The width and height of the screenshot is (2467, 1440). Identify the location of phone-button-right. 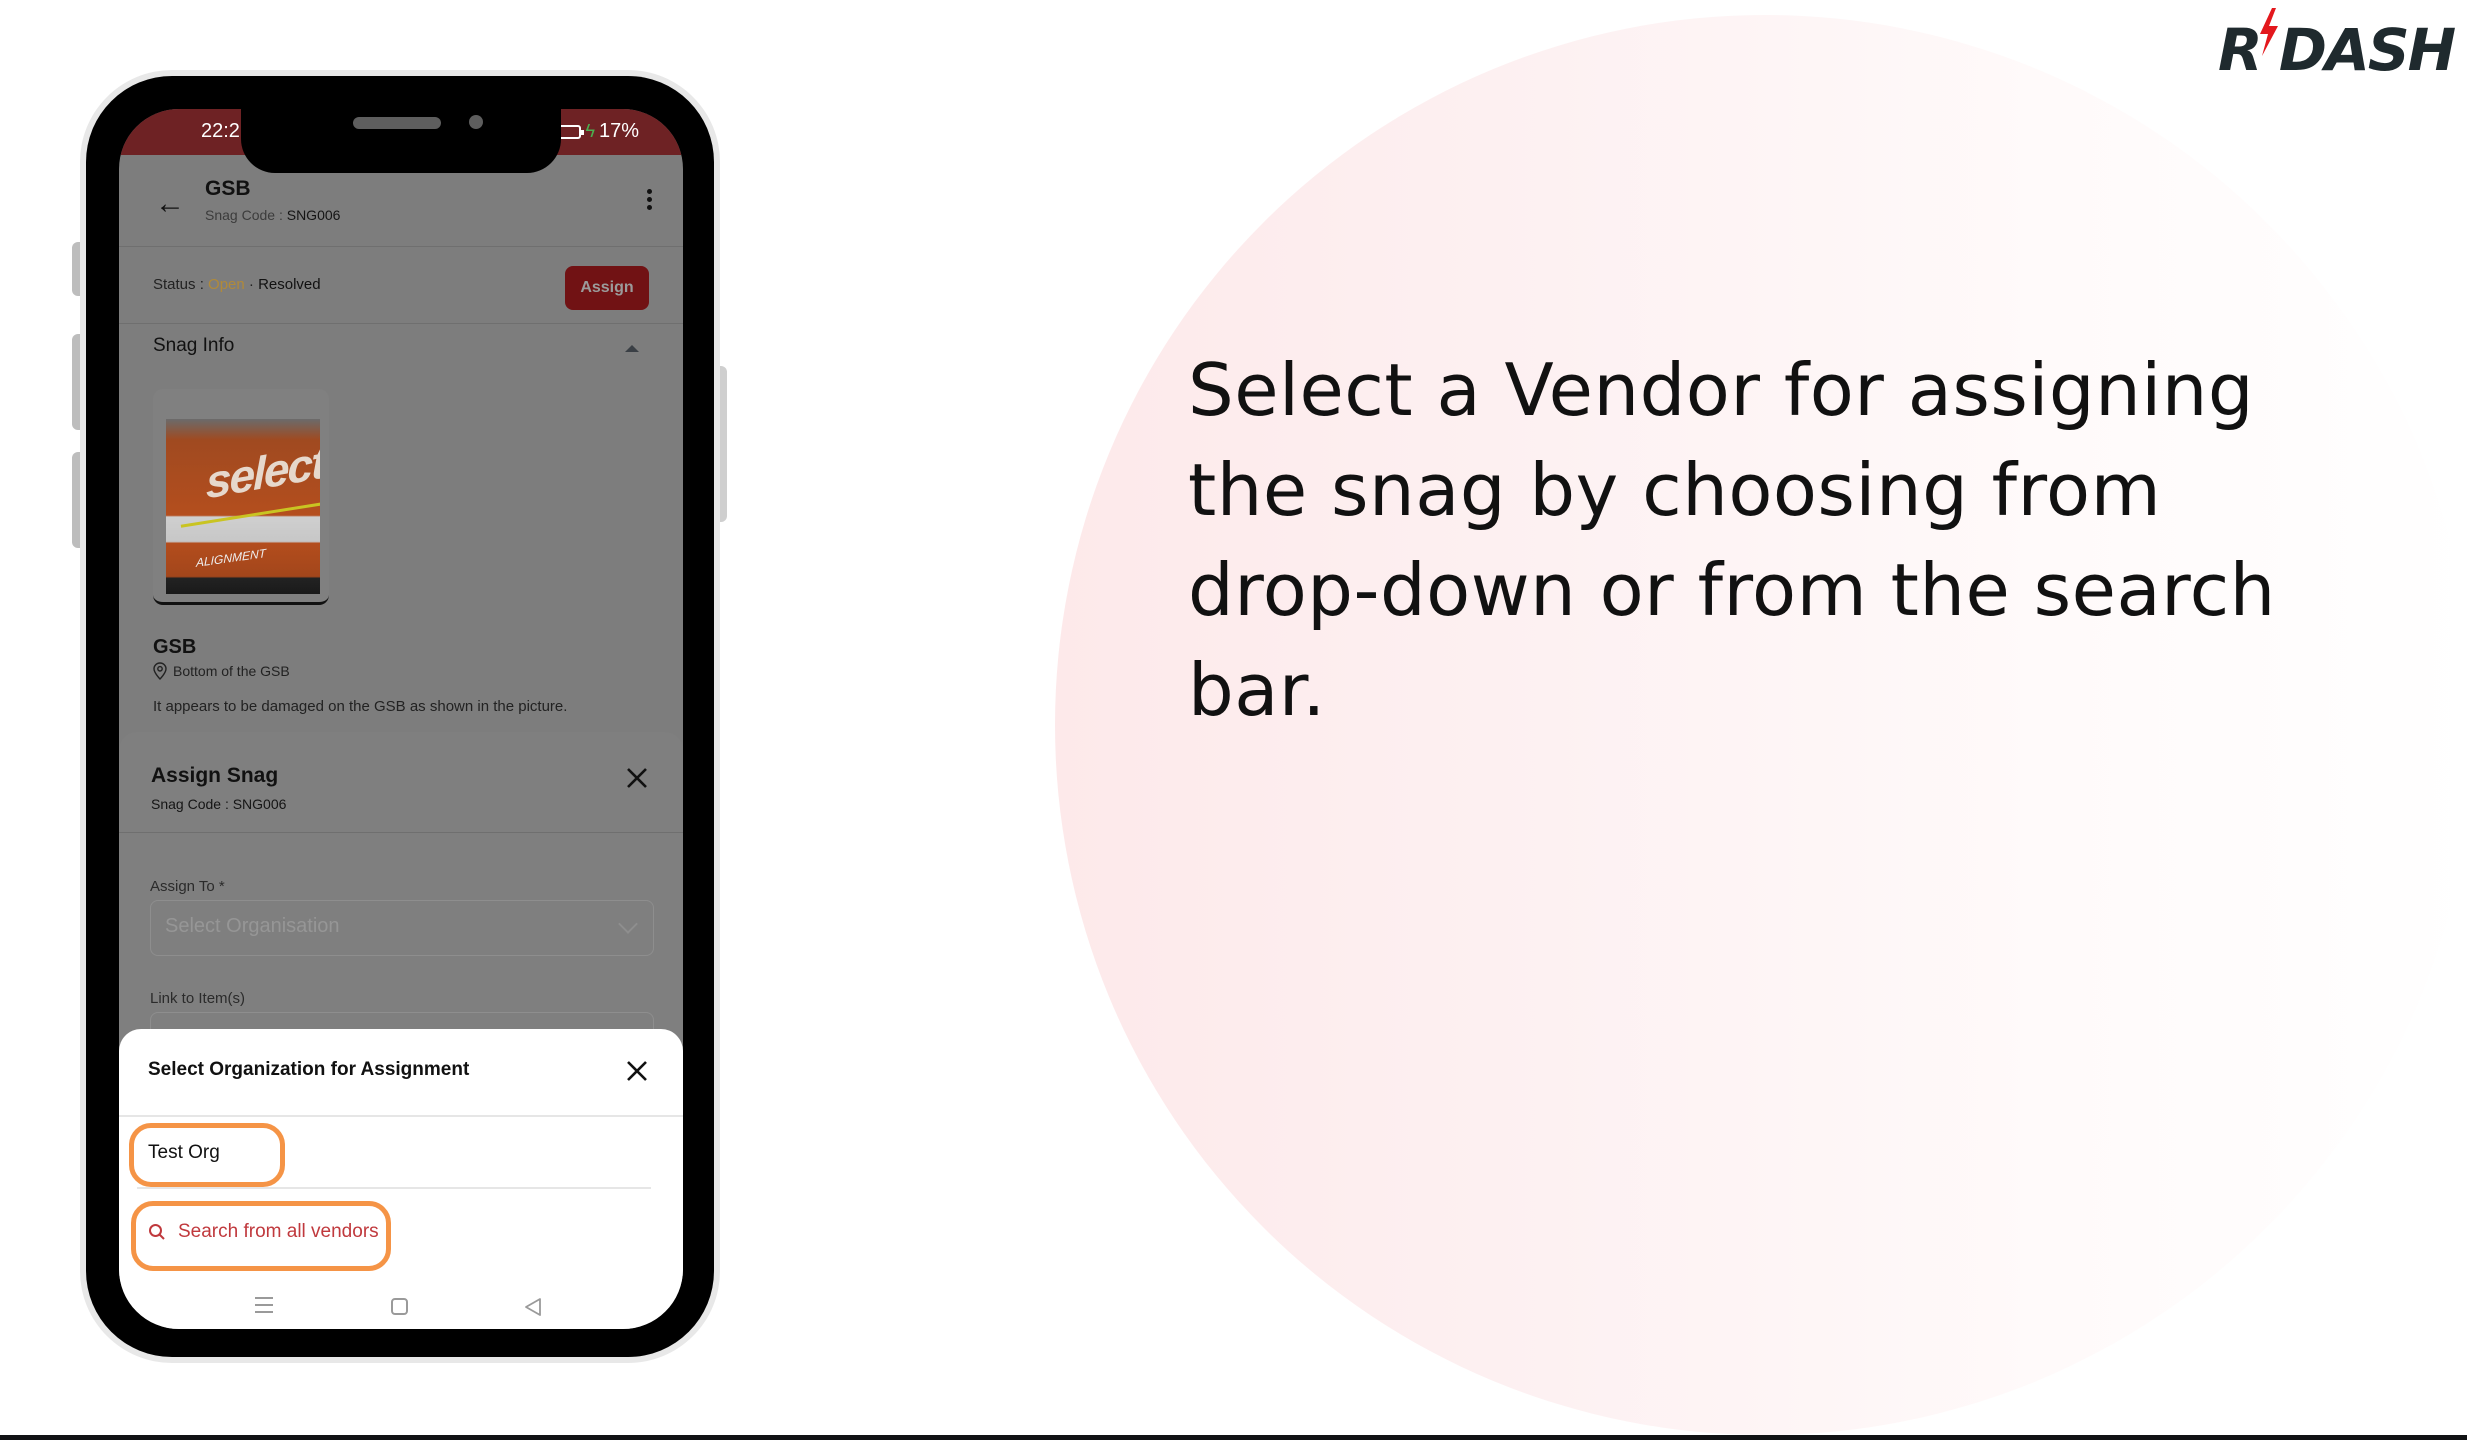
(723, 444).